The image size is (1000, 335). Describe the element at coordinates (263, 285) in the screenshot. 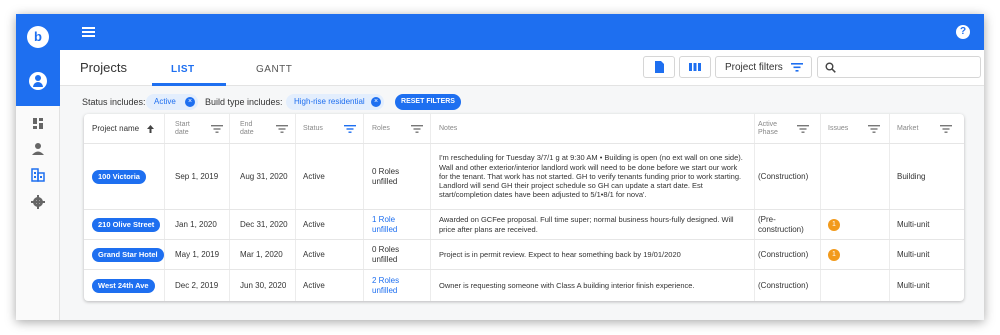

I see `end-date-cell: Jun 30, 2020` at that location.